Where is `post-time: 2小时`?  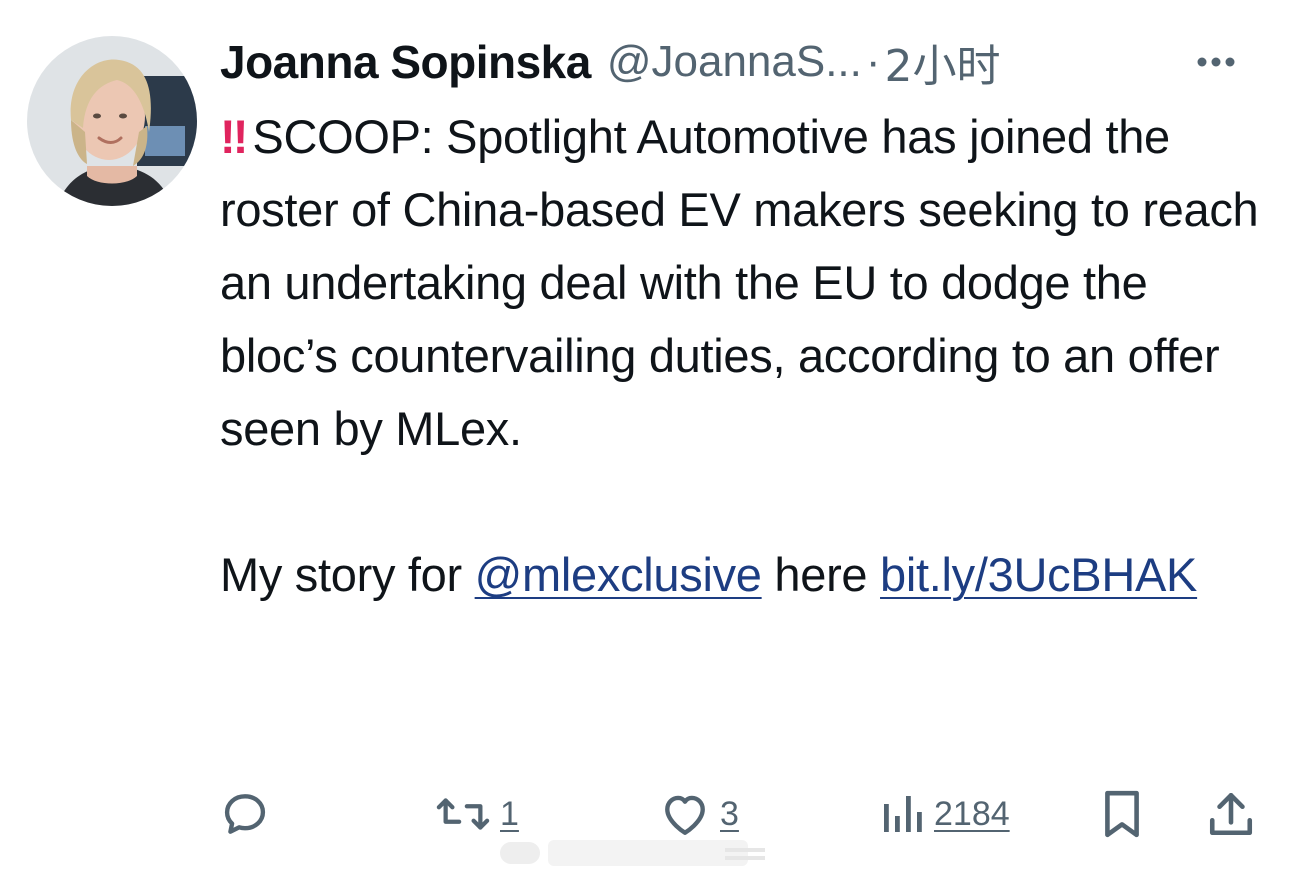
post-time: 2小时 is located at coordinates (943, 62).